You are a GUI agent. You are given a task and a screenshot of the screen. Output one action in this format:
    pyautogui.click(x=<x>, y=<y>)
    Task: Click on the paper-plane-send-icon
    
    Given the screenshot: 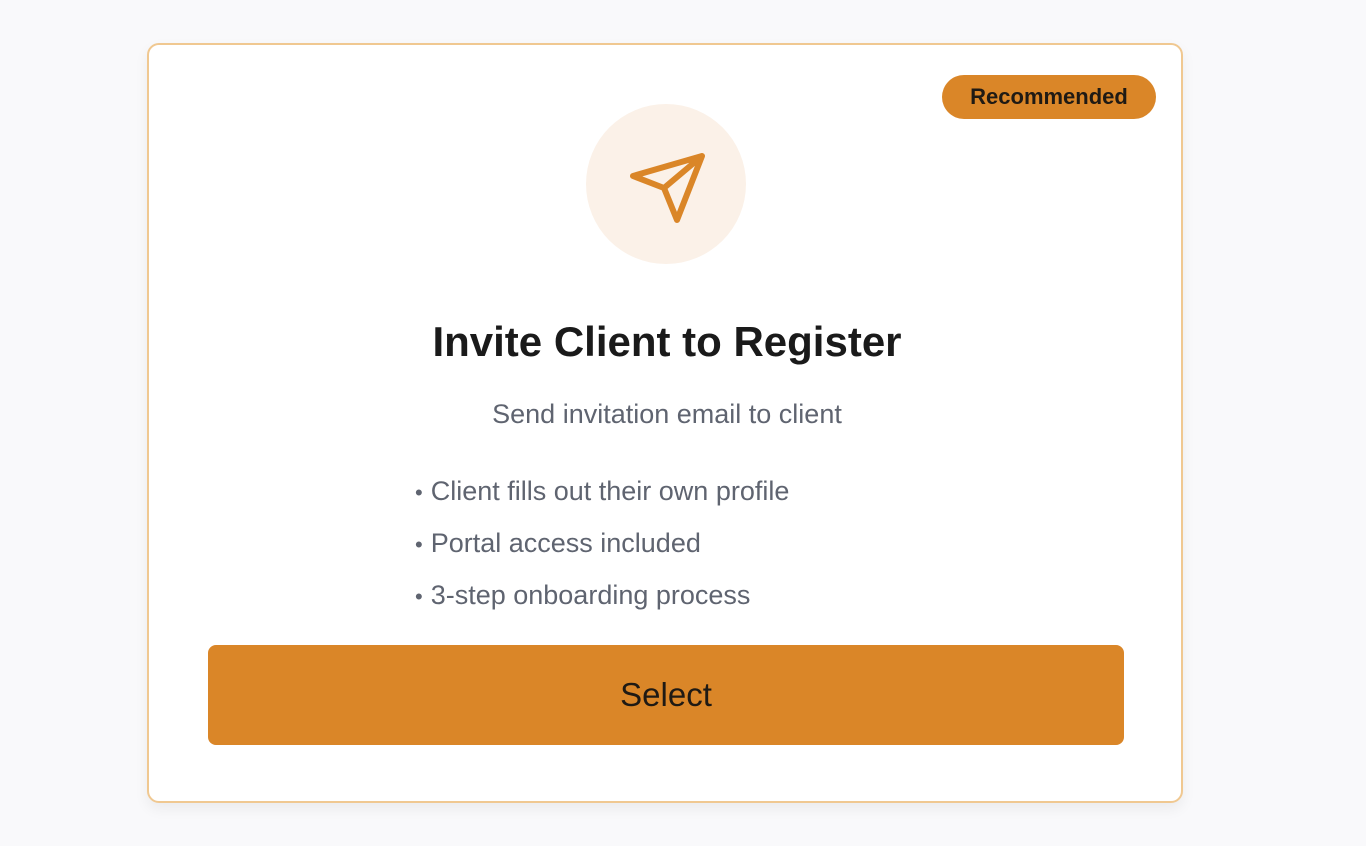 What is the action you would take?
    pyautogui.click(x=667, y=188)
    